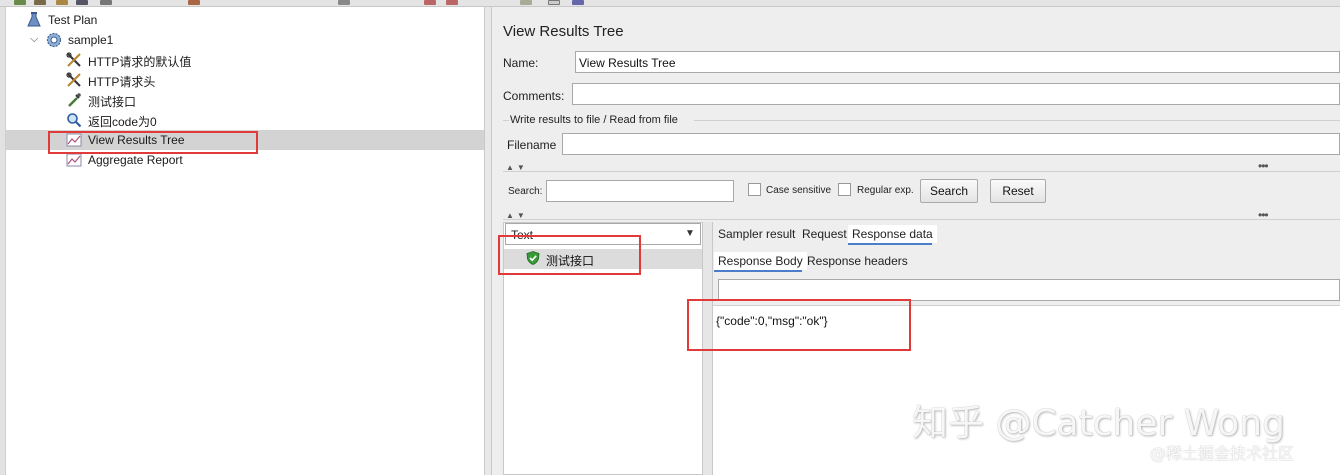 This screenshot has width=1340, height=475. Describe the element at coordinates (525, 191) in the screenshot. I see `search-label: Search:` at that location.